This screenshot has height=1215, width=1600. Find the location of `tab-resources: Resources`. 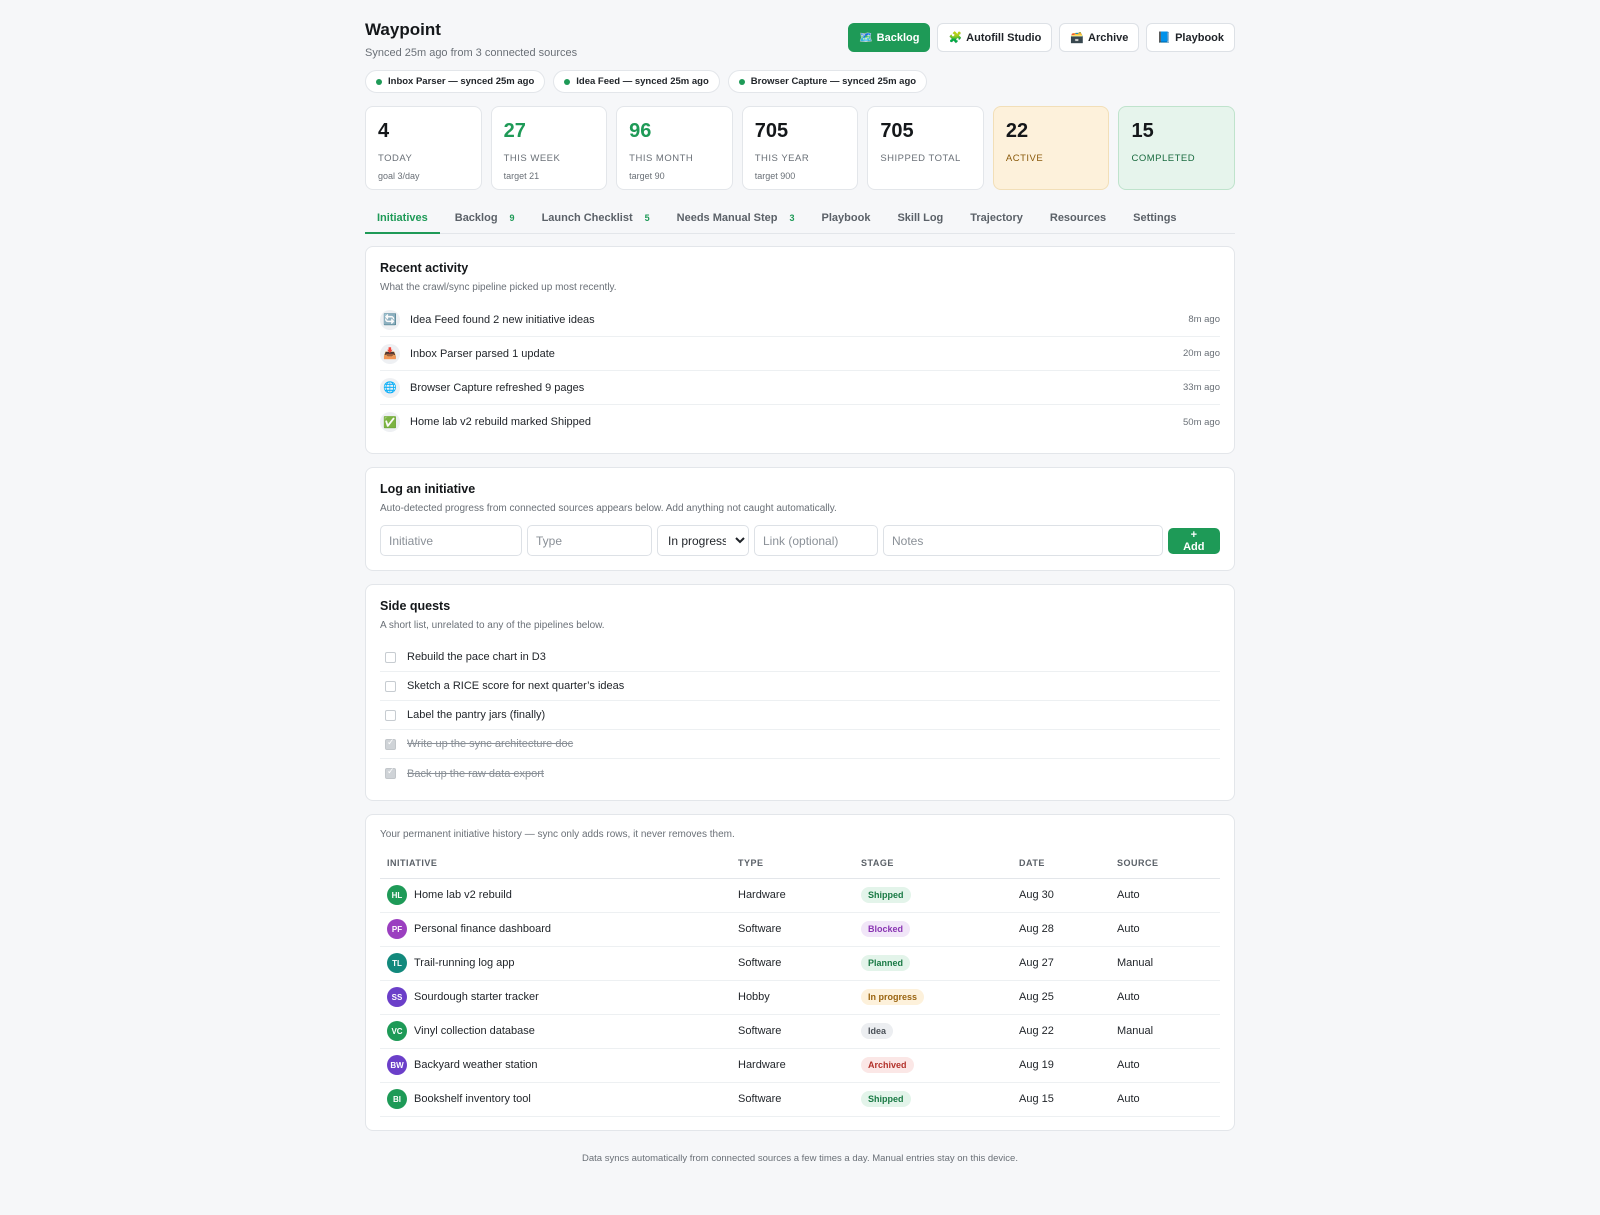

tab-resources: Resources is located at coordinates (1078, 218).